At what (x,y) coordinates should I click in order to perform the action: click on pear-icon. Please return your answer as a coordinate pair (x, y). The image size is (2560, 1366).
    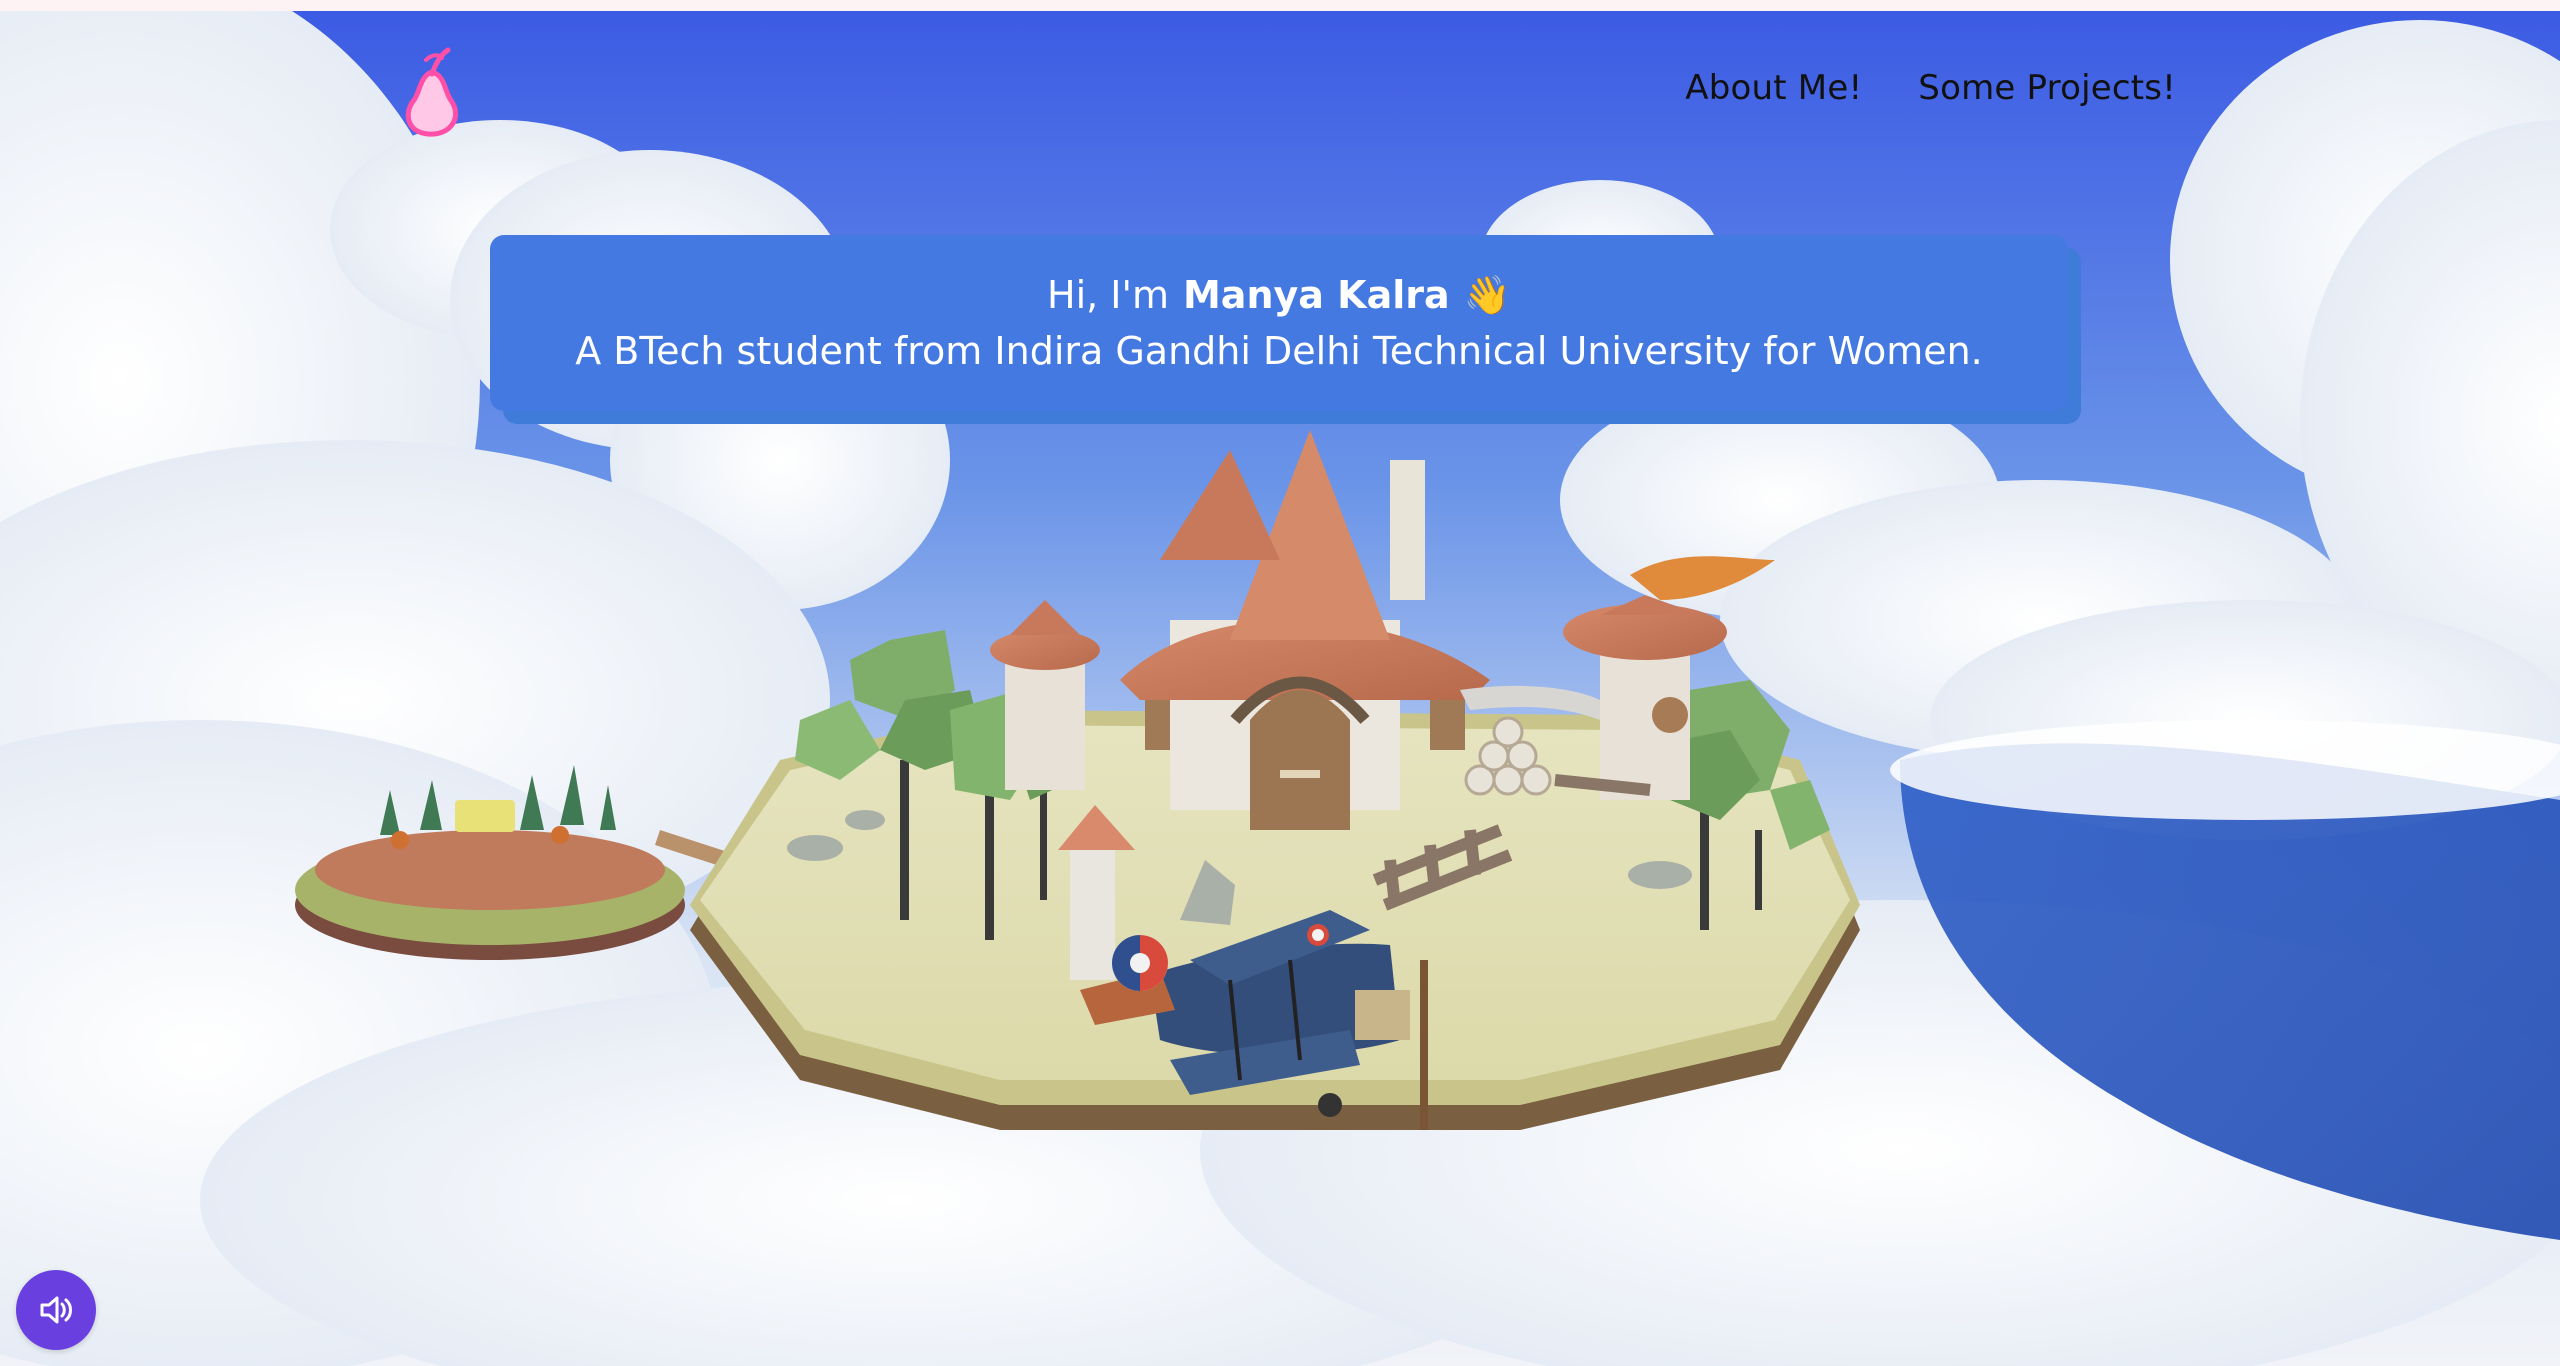
    Looking at the image, I should click on (432, 92).